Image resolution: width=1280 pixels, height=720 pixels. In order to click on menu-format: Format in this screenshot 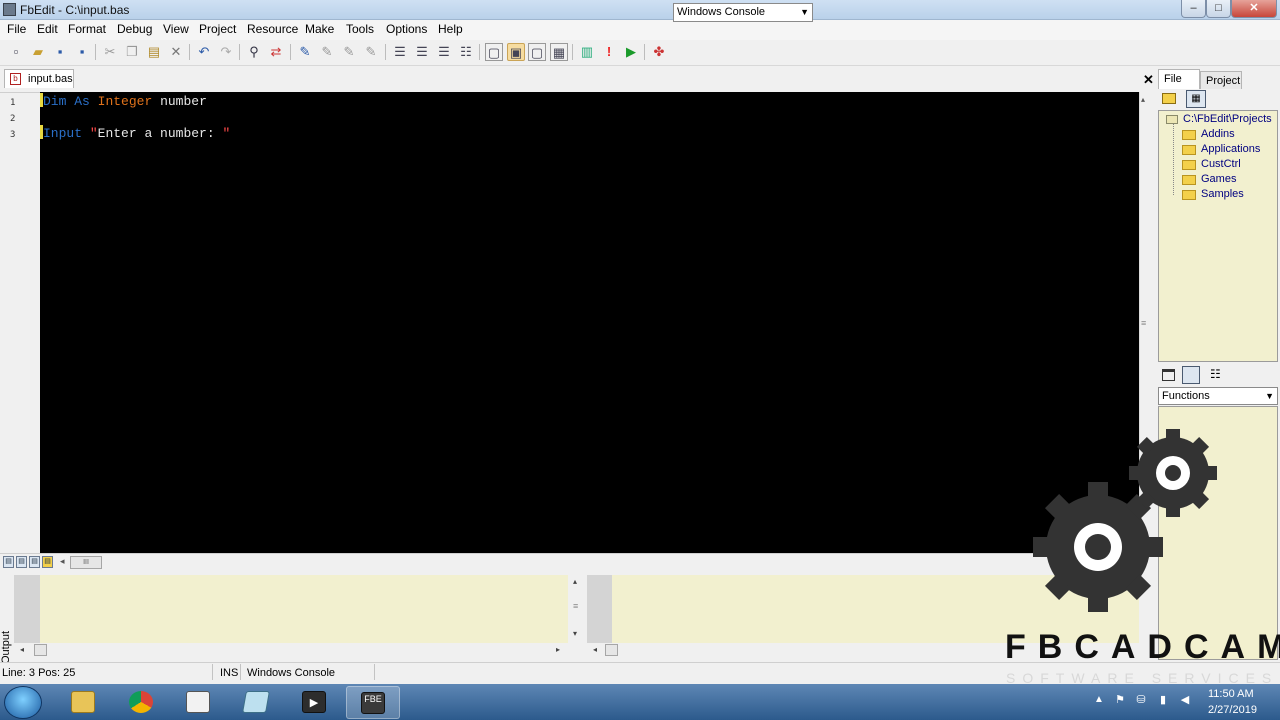, I will do `click(87, 29)`.